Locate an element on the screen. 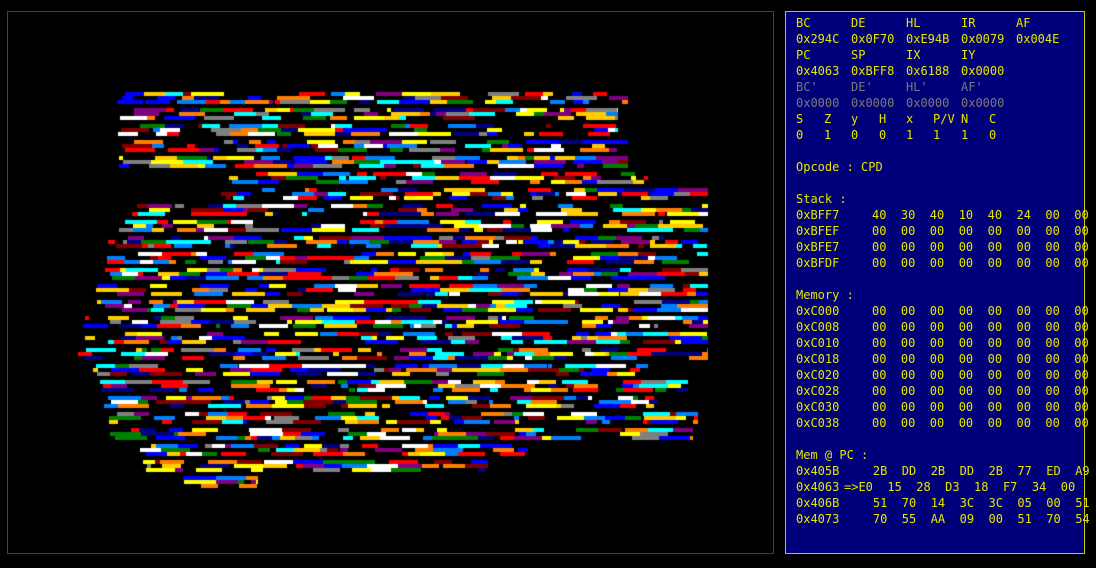 This screenshot has height=568, width=1096. stack-bytes: 40 30 40 10 40 24 00 00 is located at coordinates (980, 215).